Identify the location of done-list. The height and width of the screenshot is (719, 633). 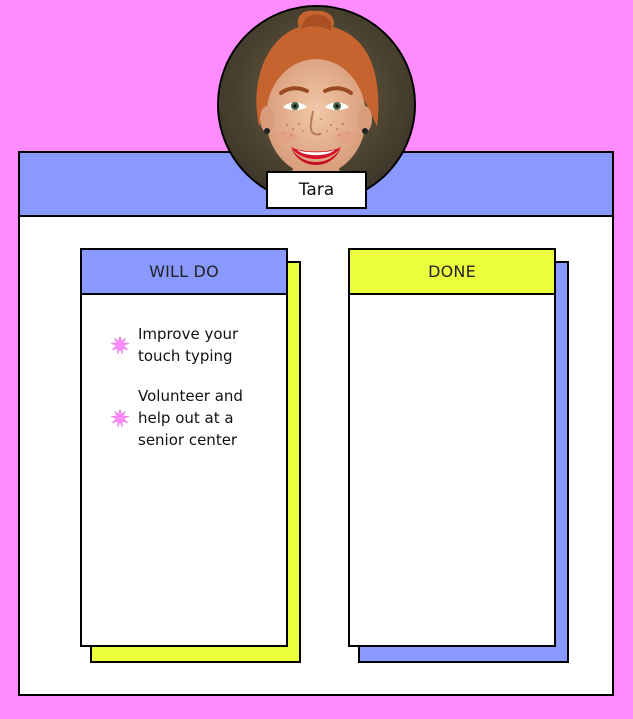
(452, 309).